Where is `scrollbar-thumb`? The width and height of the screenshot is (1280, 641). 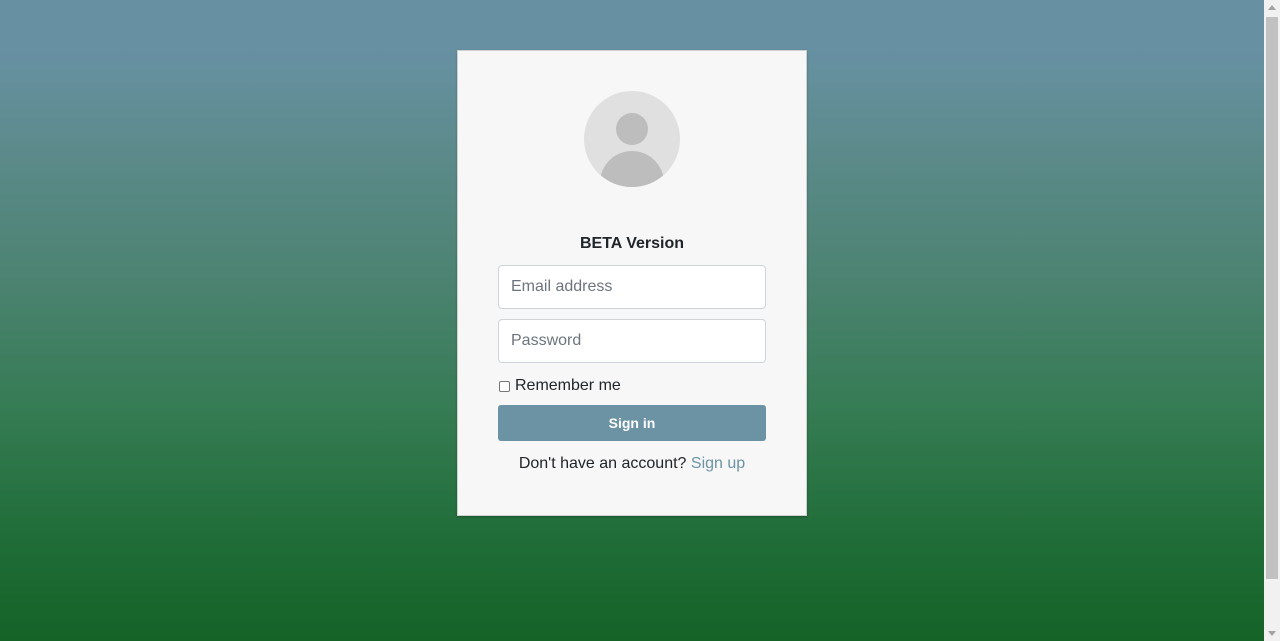
scrollbar-thumb is located at coordinates (1272, 298).